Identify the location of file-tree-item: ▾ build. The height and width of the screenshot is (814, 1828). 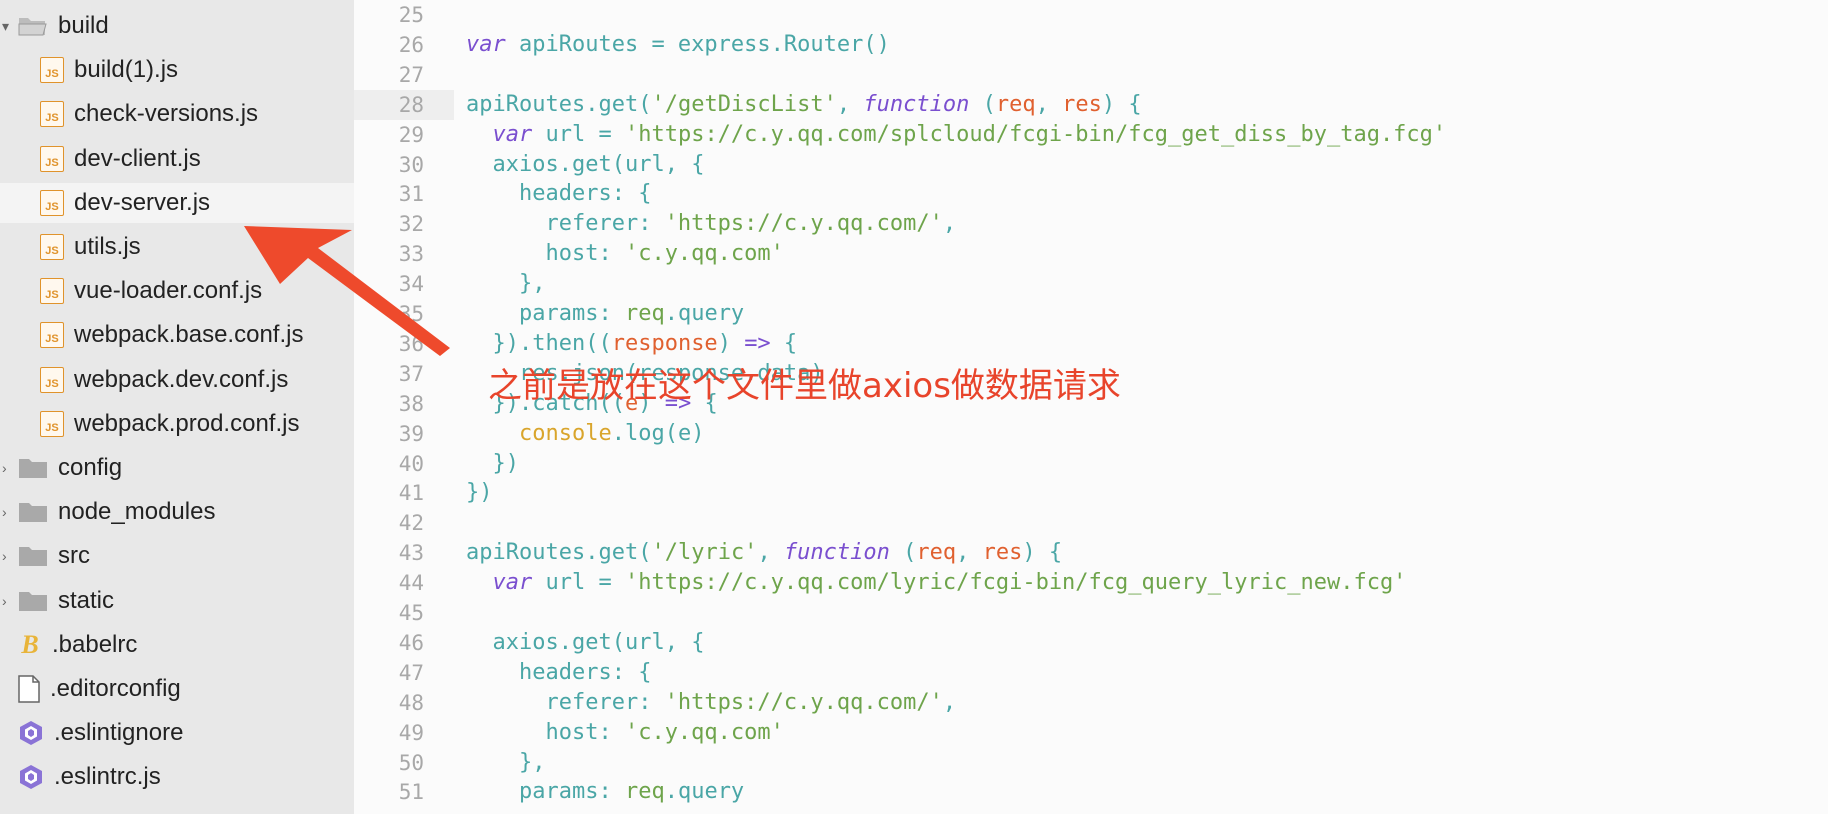
(177, 26).